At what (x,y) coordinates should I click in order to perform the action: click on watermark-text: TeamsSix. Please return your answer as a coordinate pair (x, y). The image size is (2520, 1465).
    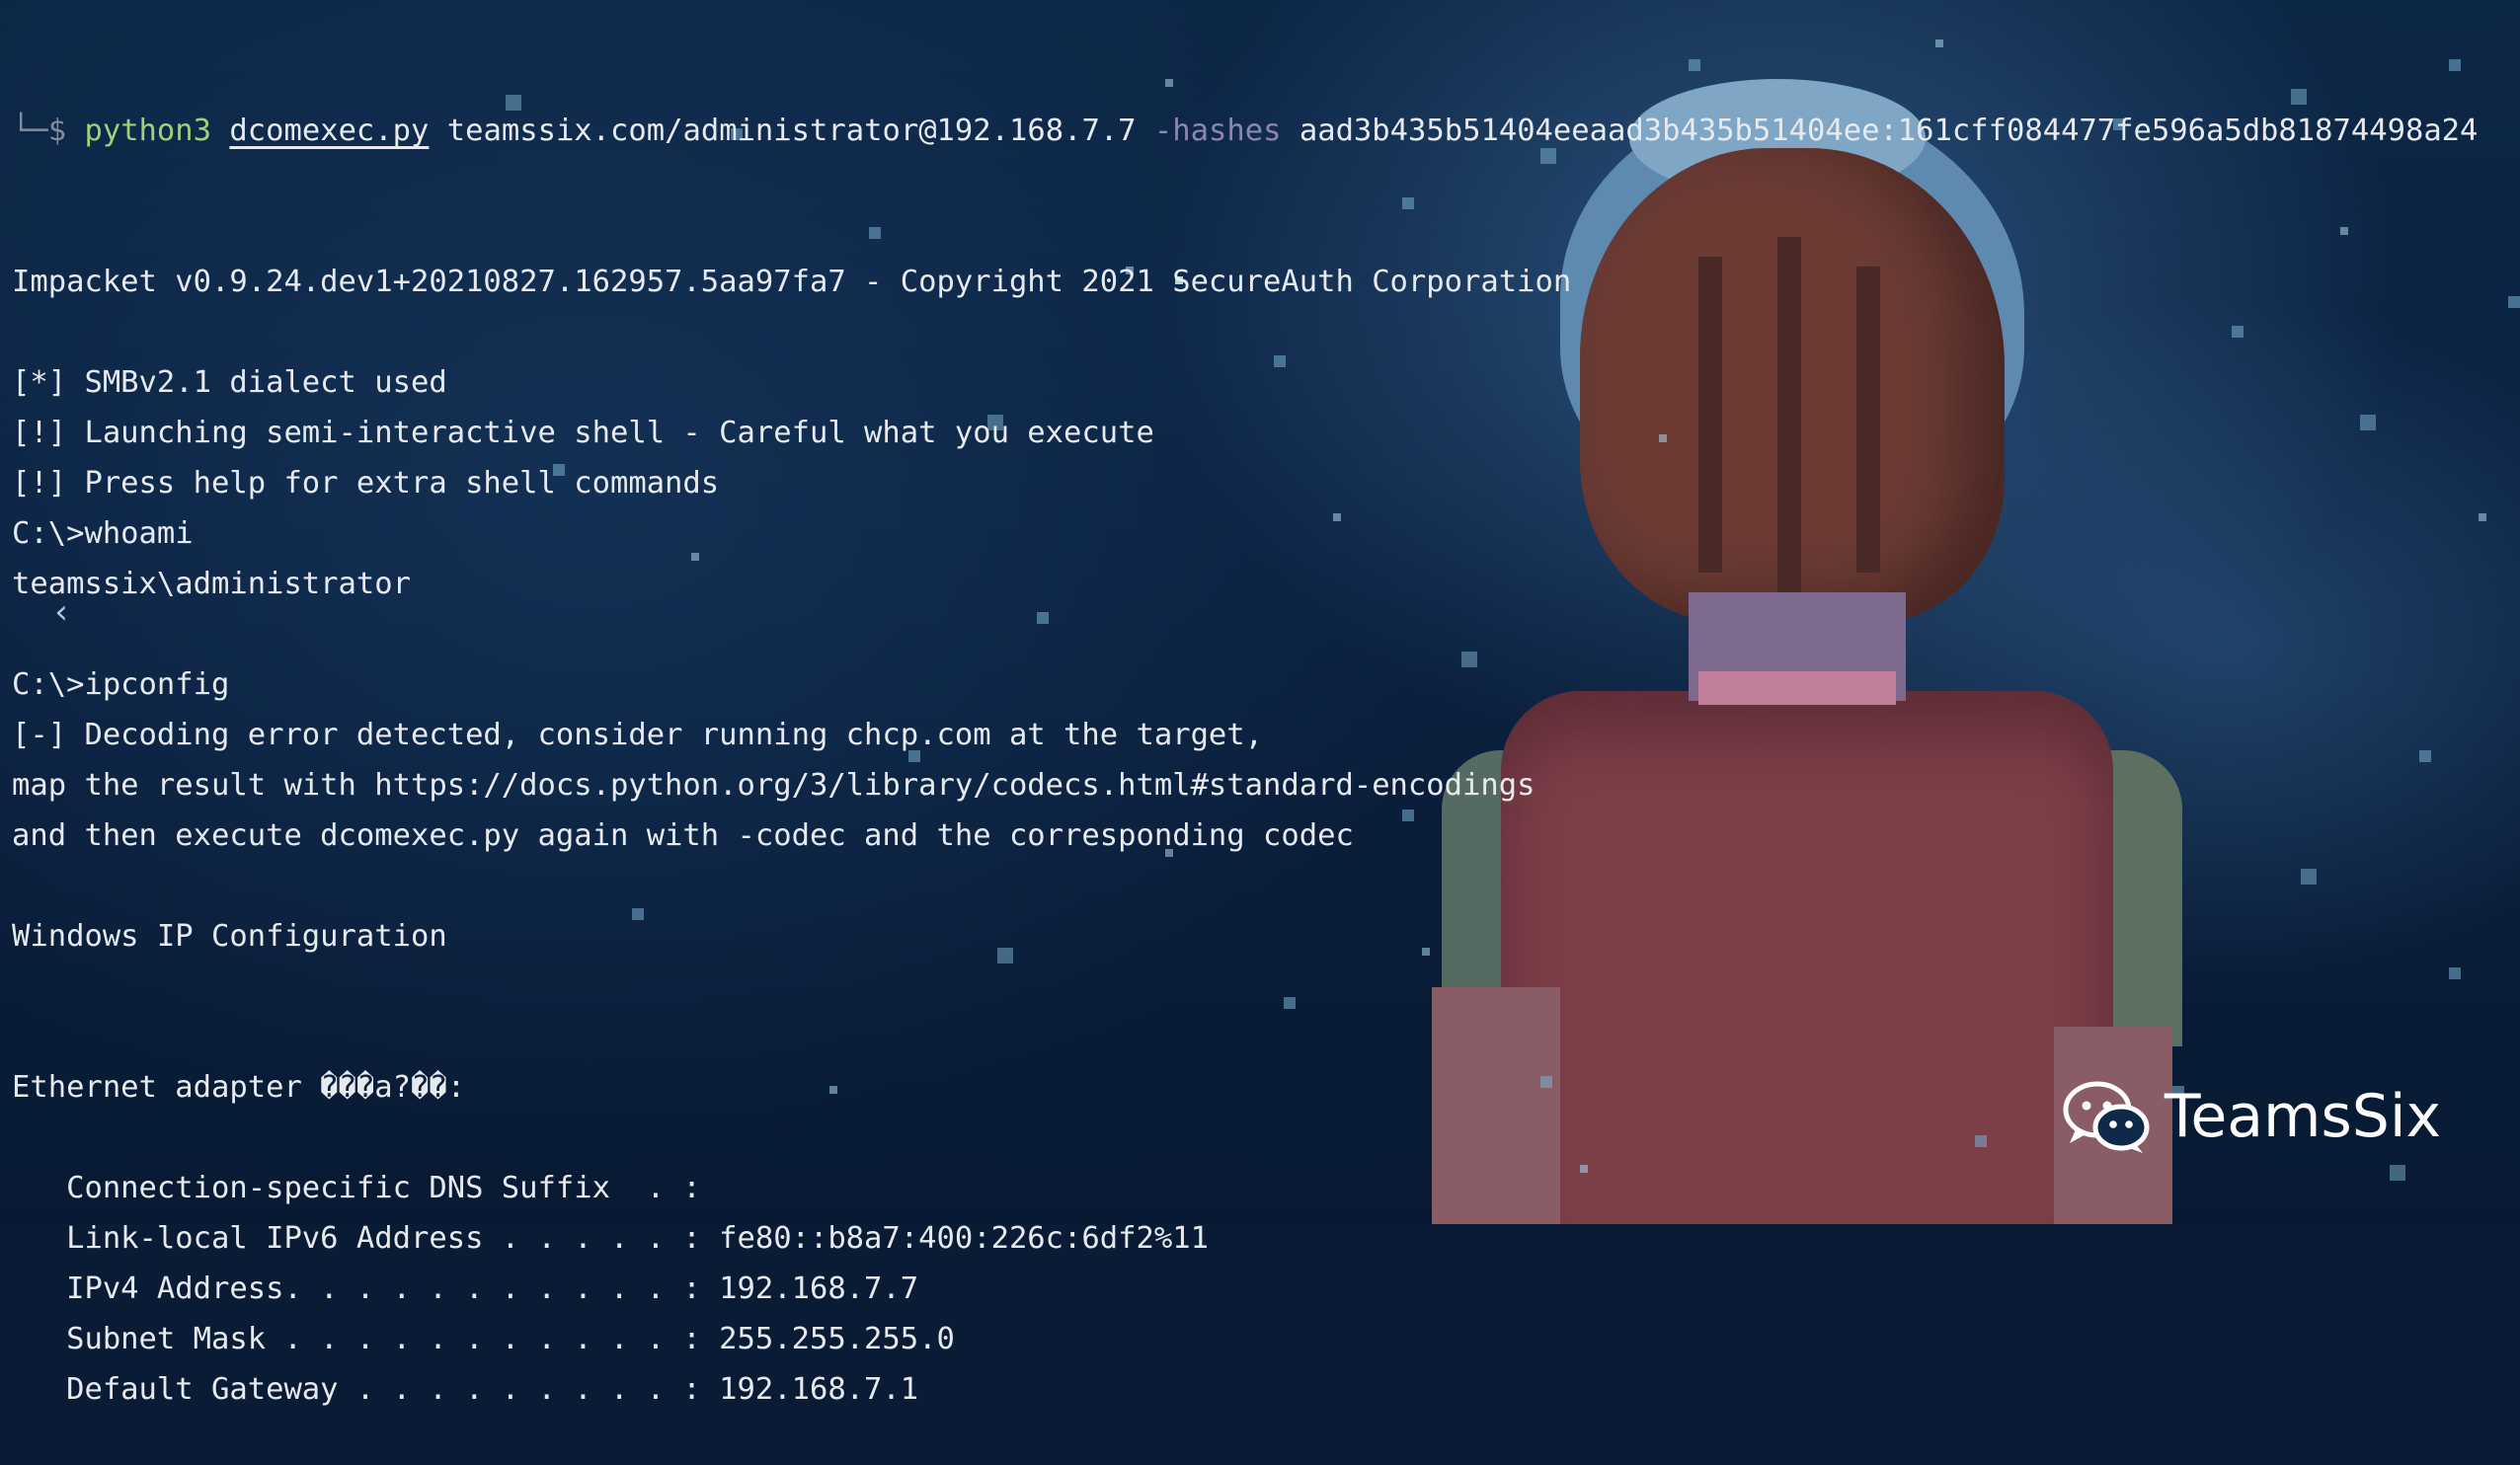
    Looking at the image, I should click on (2302, 1116).